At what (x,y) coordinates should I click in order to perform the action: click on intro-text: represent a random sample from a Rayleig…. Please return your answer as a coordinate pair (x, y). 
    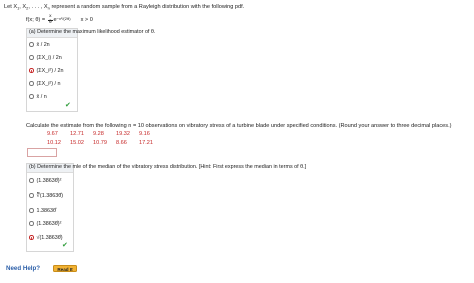
    Looking at the image, I should click on (147, 7).